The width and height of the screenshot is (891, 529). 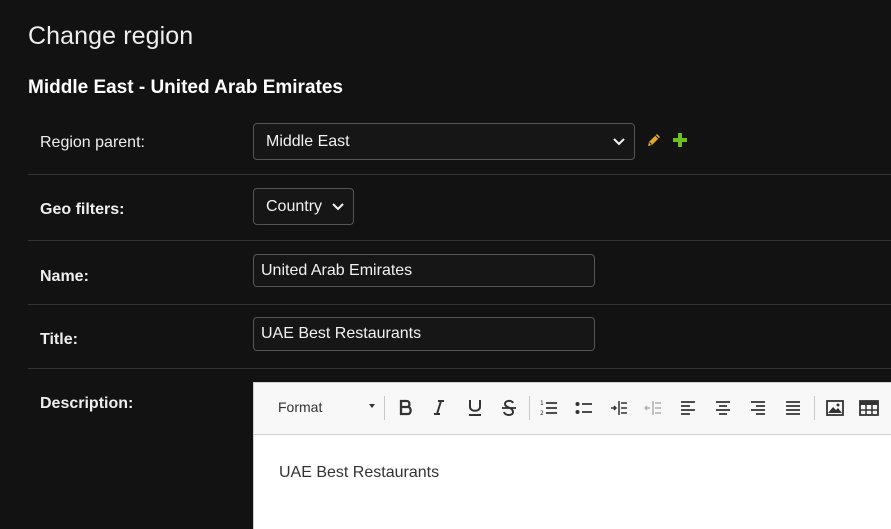 I want to click on bullet-list-icon, so click(x=583, y=408).